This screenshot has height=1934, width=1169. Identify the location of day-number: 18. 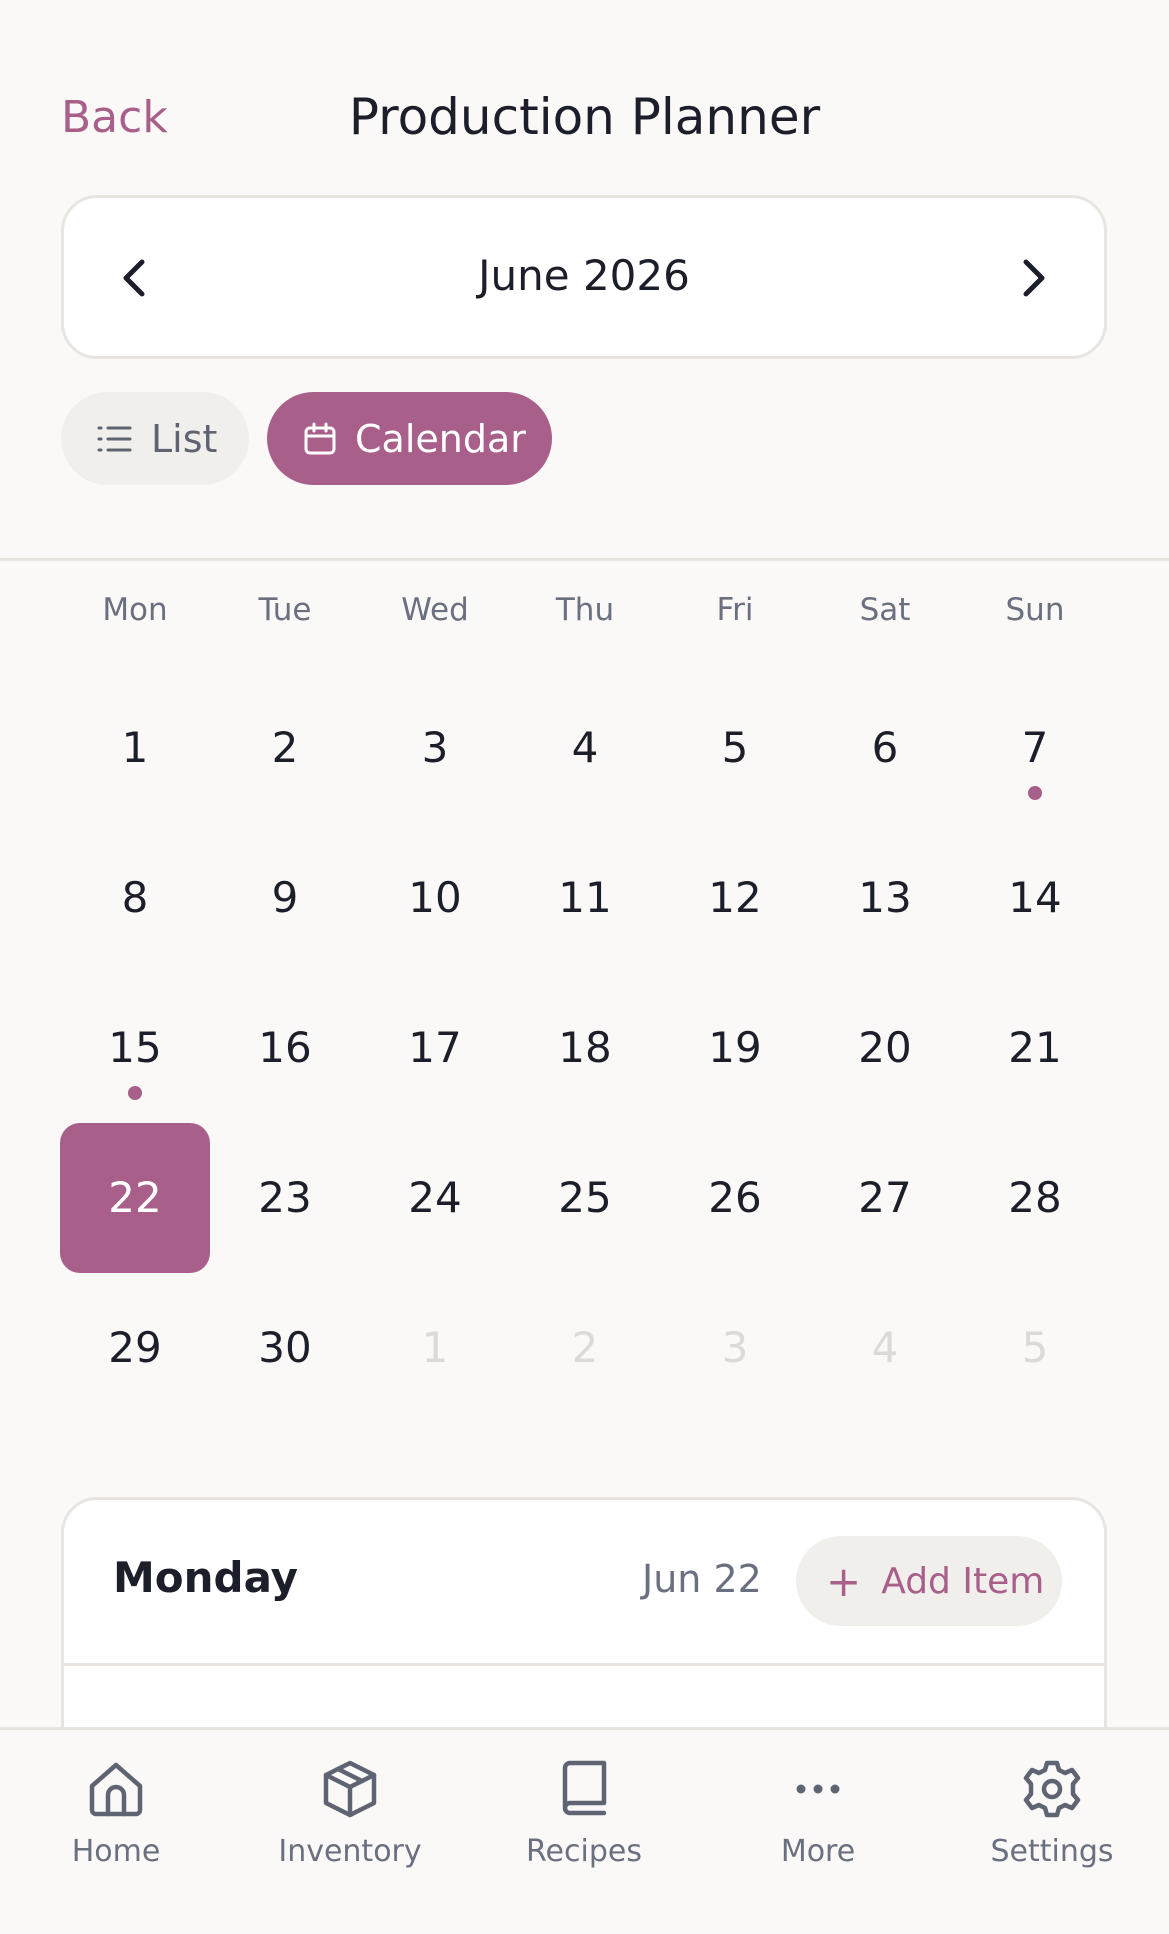
(585, 1047).